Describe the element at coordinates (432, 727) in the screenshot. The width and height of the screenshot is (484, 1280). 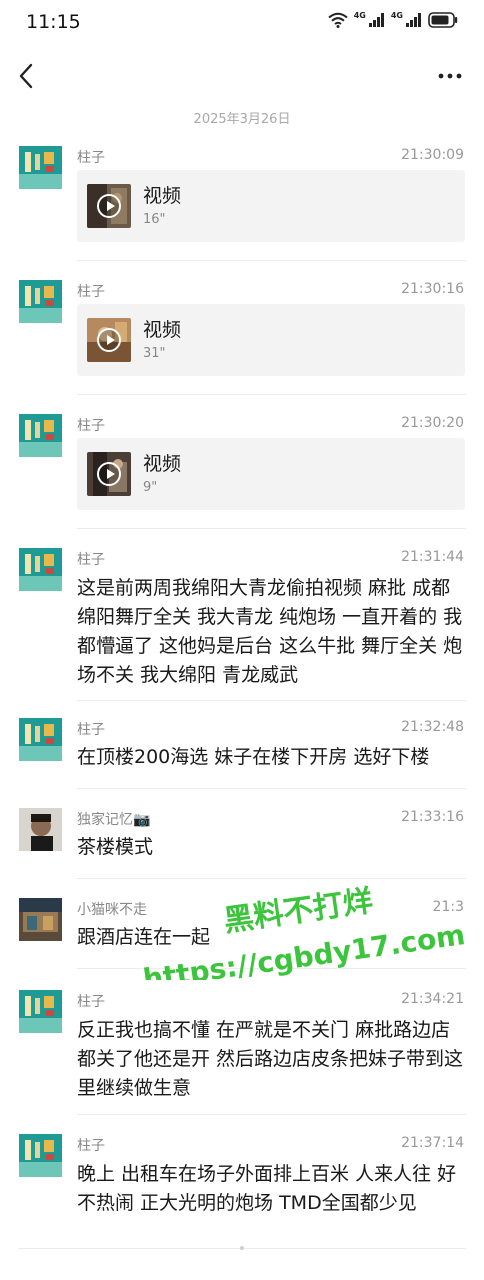
I see `message-time: 21:32:48` at that location.